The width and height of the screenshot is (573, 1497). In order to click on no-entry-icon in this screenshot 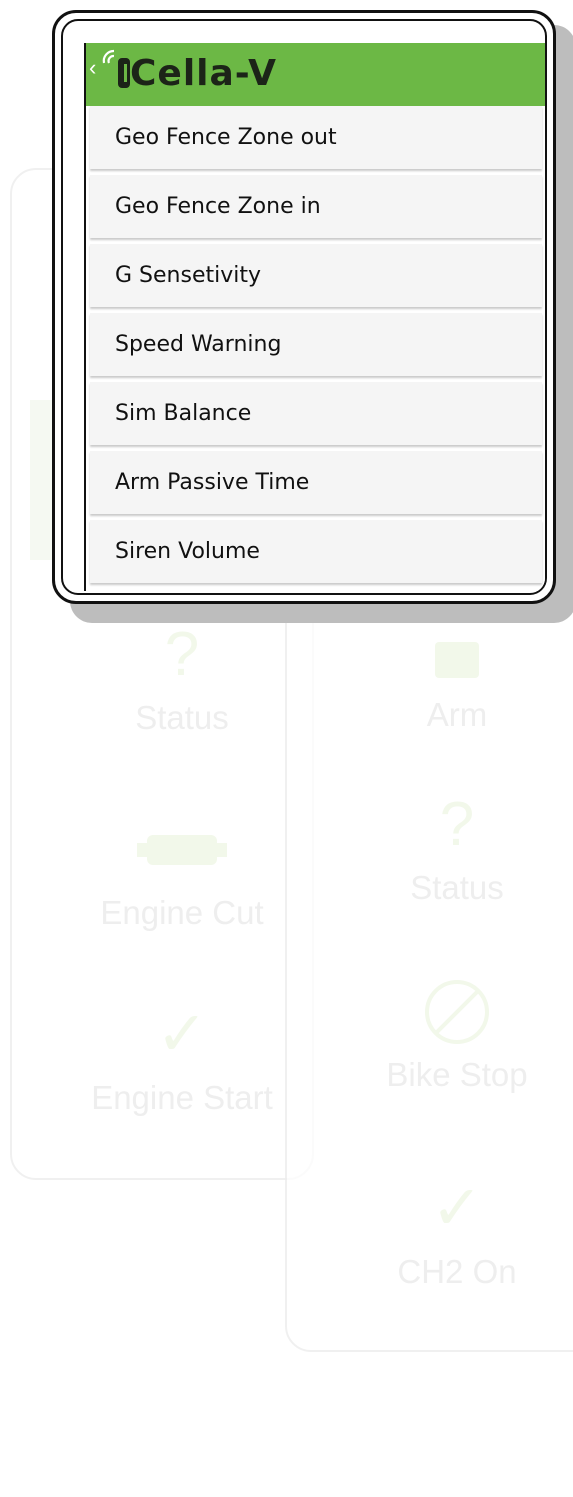, I will do `click(450, 1012)`.